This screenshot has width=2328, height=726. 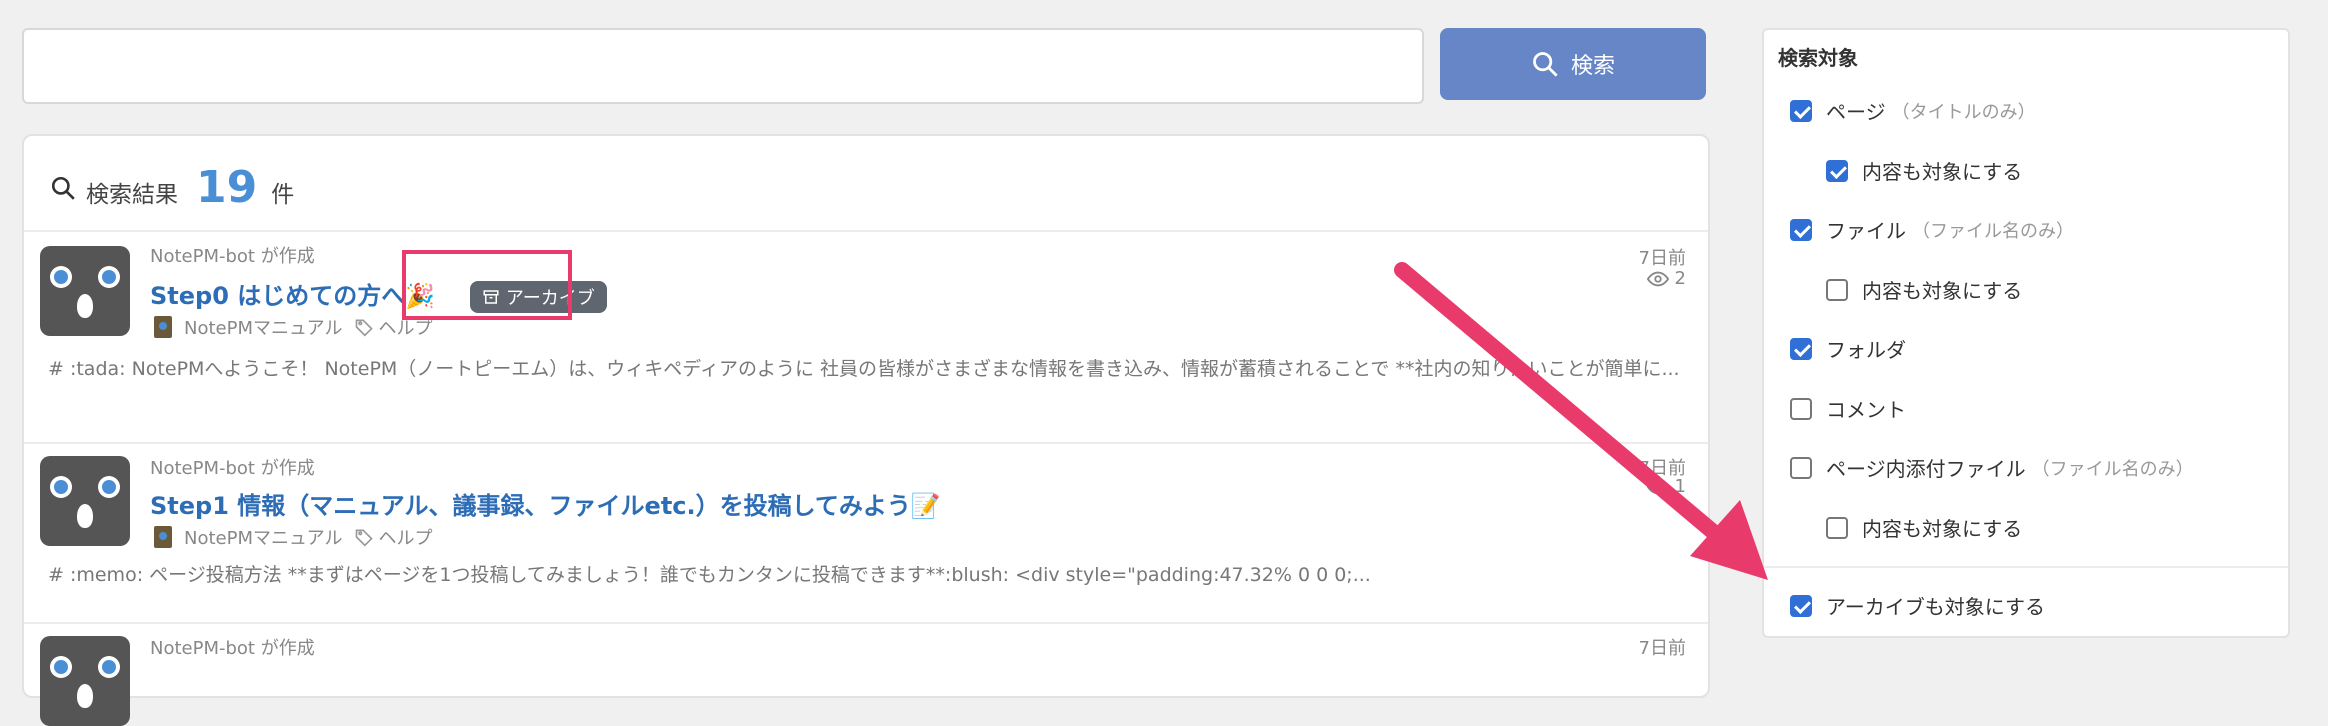 I want to click on result-item: NotePM-bot が作成 7日前, so click(x=866, y=674).